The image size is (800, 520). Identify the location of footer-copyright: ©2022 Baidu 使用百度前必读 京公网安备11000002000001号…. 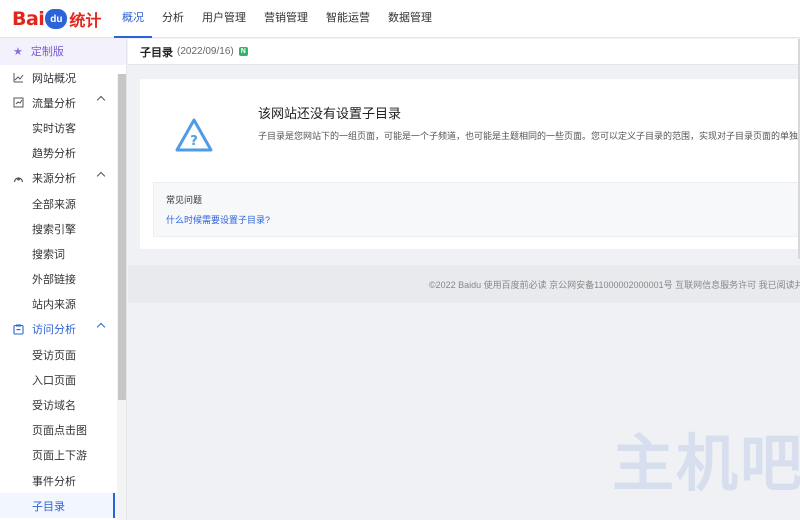
(614, 285).